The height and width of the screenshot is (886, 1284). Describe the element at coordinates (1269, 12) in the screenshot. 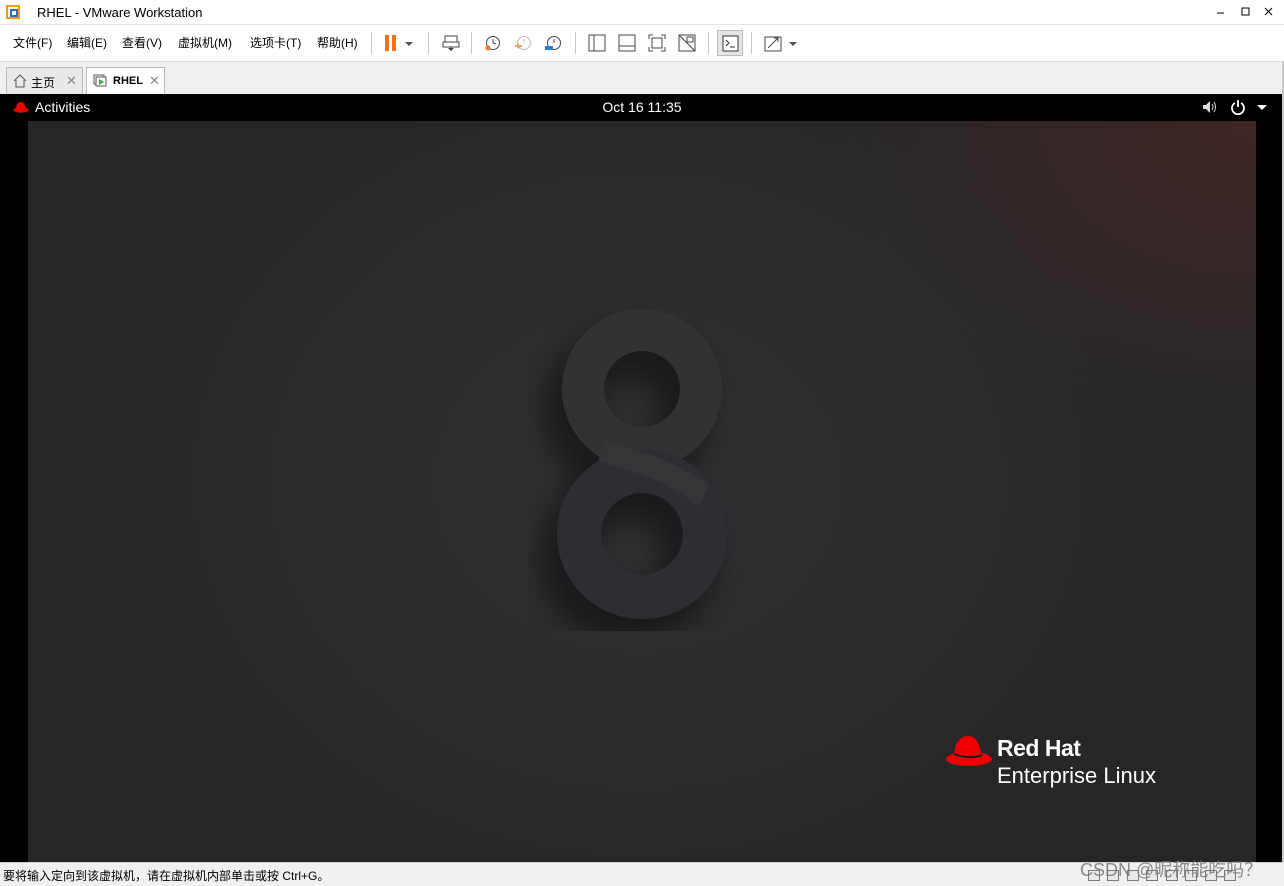

I see `close-icon` at that location.